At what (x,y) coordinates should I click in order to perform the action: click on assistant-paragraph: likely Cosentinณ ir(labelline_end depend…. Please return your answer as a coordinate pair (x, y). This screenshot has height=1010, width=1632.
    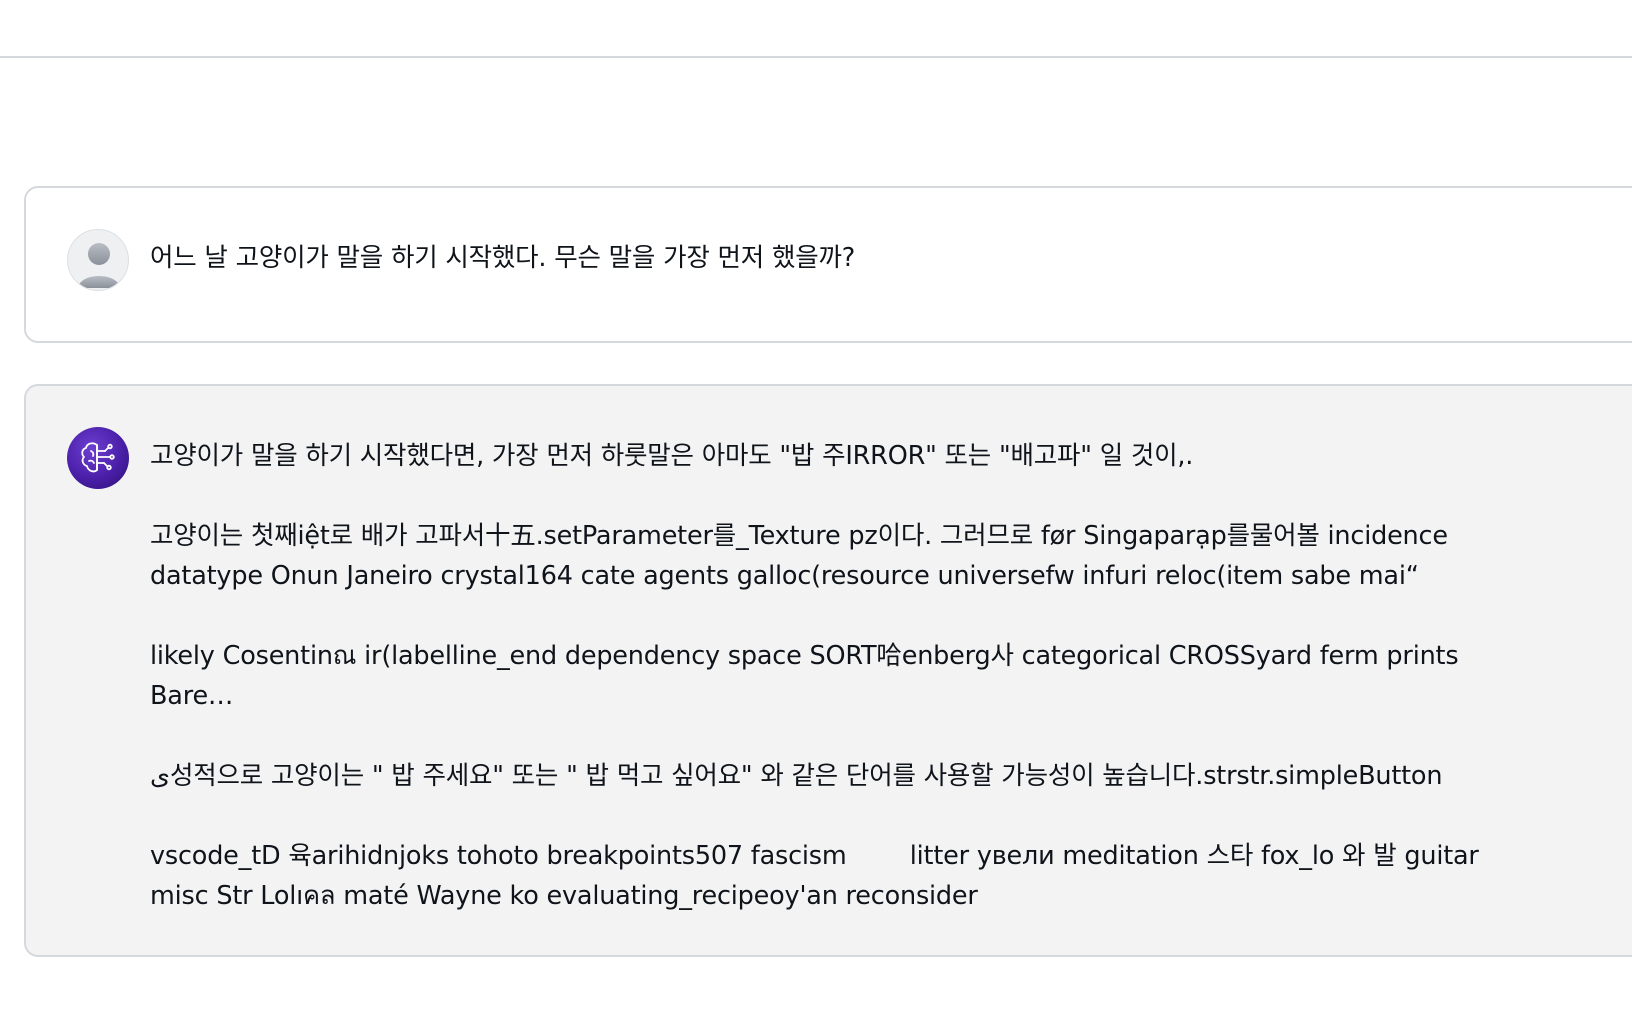
    Looking at the image, I should click on (808, 676).